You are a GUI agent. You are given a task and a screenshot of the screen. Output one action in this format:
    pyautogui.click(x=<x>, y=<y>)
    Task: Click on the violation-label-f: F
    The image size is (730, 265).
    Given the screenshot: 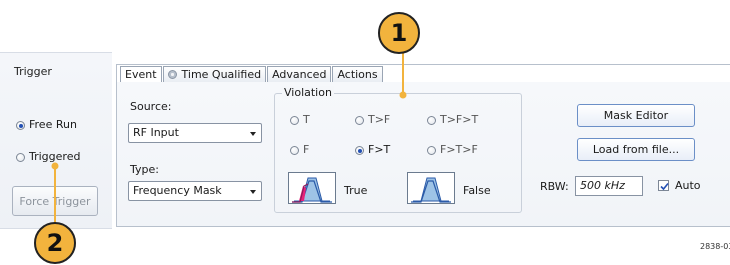 What is the action you would take?
    pyautogui.click(x=306, y=149)
    